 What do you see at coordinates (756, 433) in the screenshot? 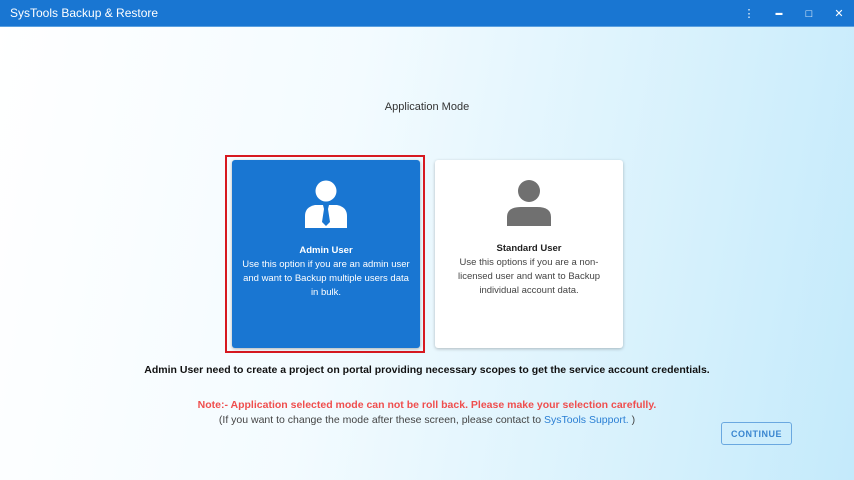
I see `continue-button: CONTINUE` at bounding box center [756, 433].